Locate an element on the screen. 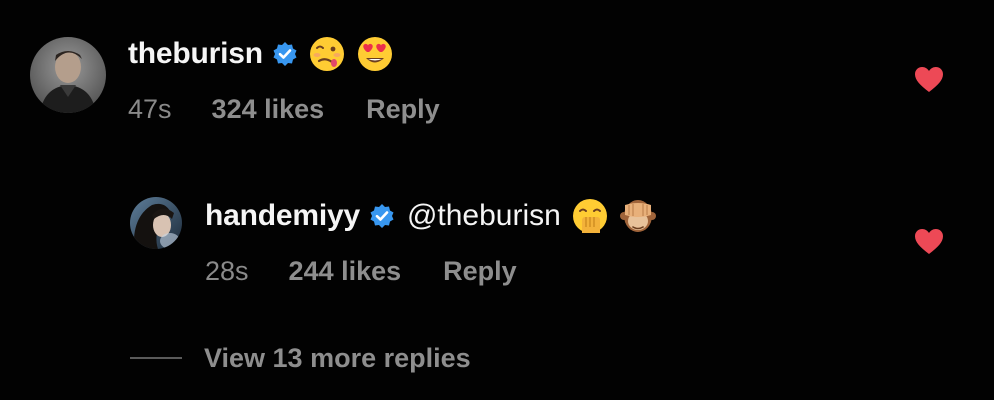  view-more-replies-button: View 13 more replies is located at coordinates (300, 358).